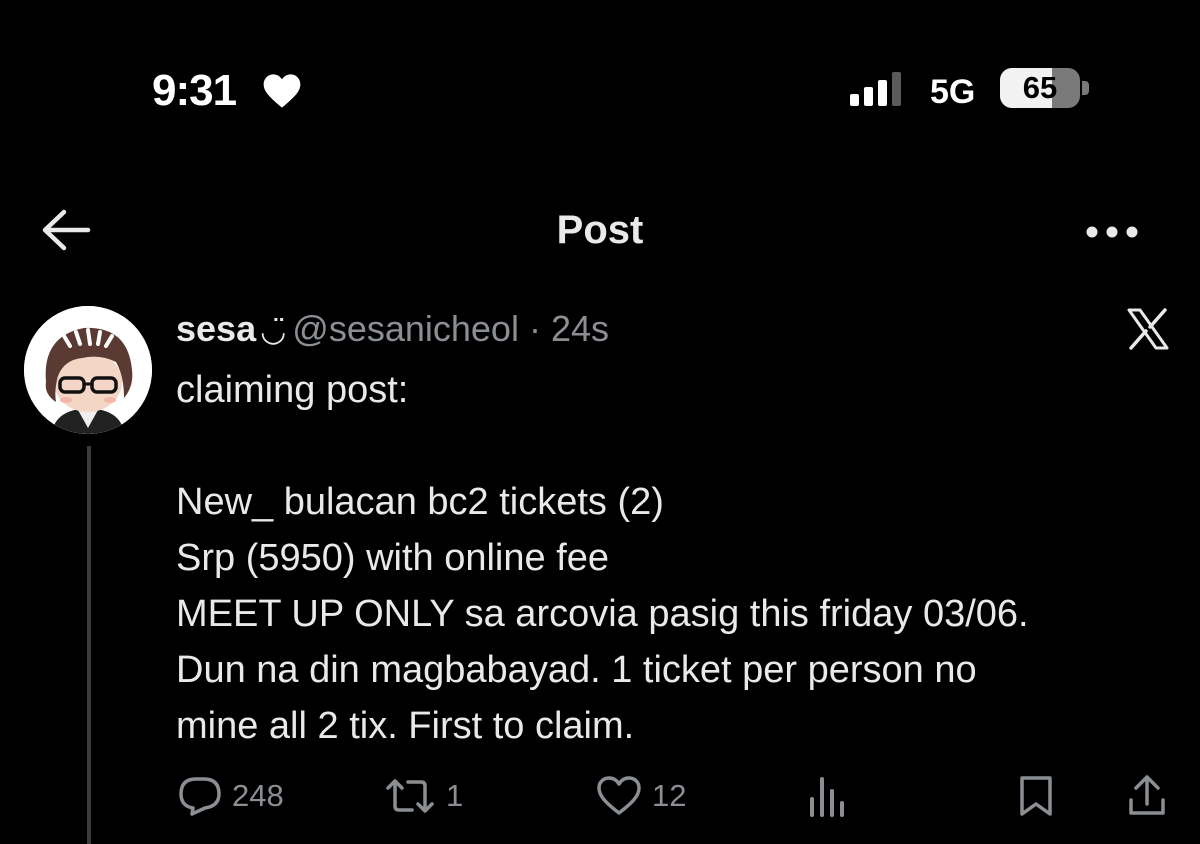 The image size is (1200, 844). Describe the element at coordinates (580, 328) in the screenshot. I see `post-time: 24s` at that location.